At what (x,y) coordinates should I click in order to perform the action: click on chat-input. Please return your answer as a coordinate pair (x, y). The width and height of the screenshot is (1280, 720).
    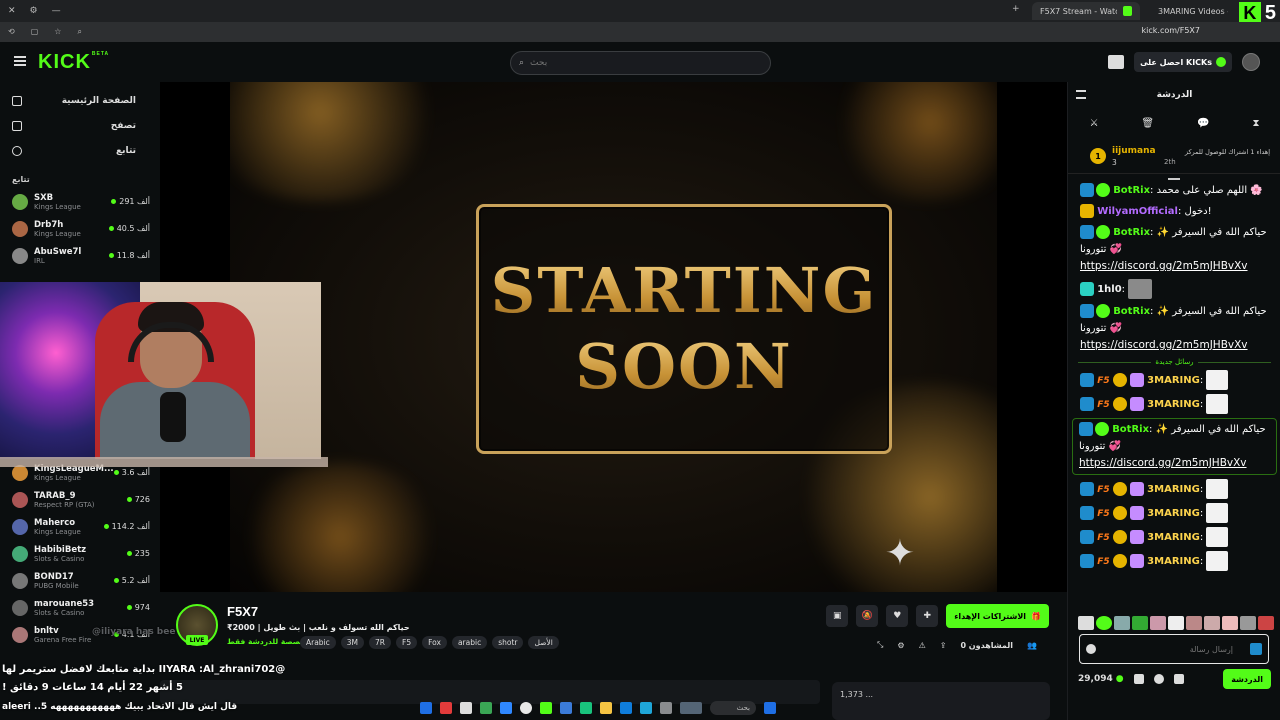
    Looking at the image, I should click on (1173, 649).